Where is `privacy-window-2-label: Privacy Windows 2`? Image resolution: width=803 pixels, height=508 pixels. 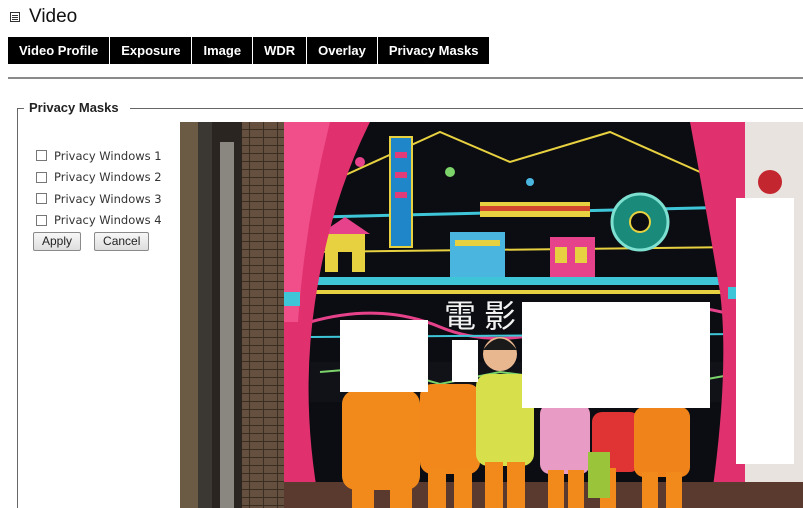
privacy-window-2-label: Privacy Windows 2 is located at coordinates (108, 177).